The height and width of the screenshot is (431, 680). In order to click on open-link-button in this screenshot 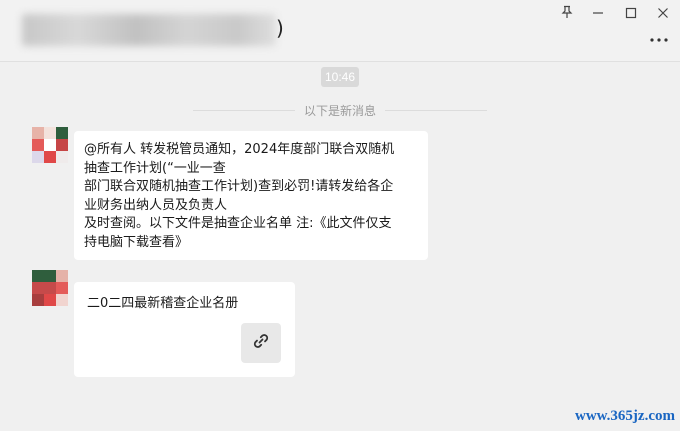, I will do `click(261, 343)`.